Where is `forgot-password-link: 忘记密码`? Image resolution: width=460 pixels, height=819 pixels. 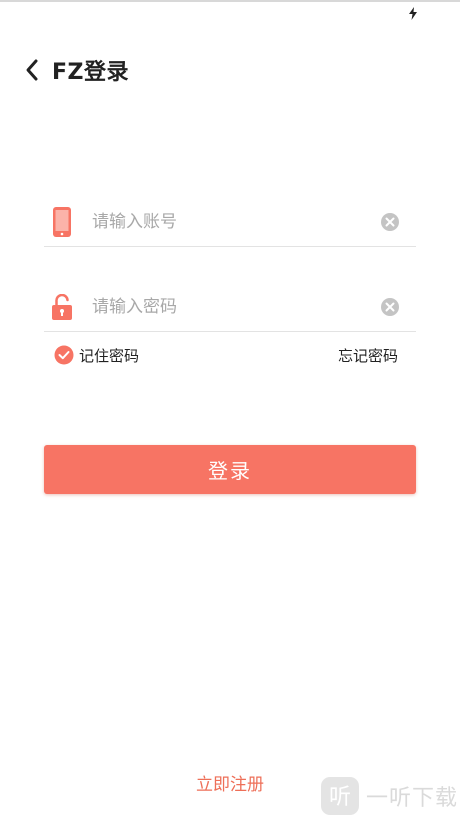
forgot-password-link: 忘记密码 is located at coordinates (368, 355).